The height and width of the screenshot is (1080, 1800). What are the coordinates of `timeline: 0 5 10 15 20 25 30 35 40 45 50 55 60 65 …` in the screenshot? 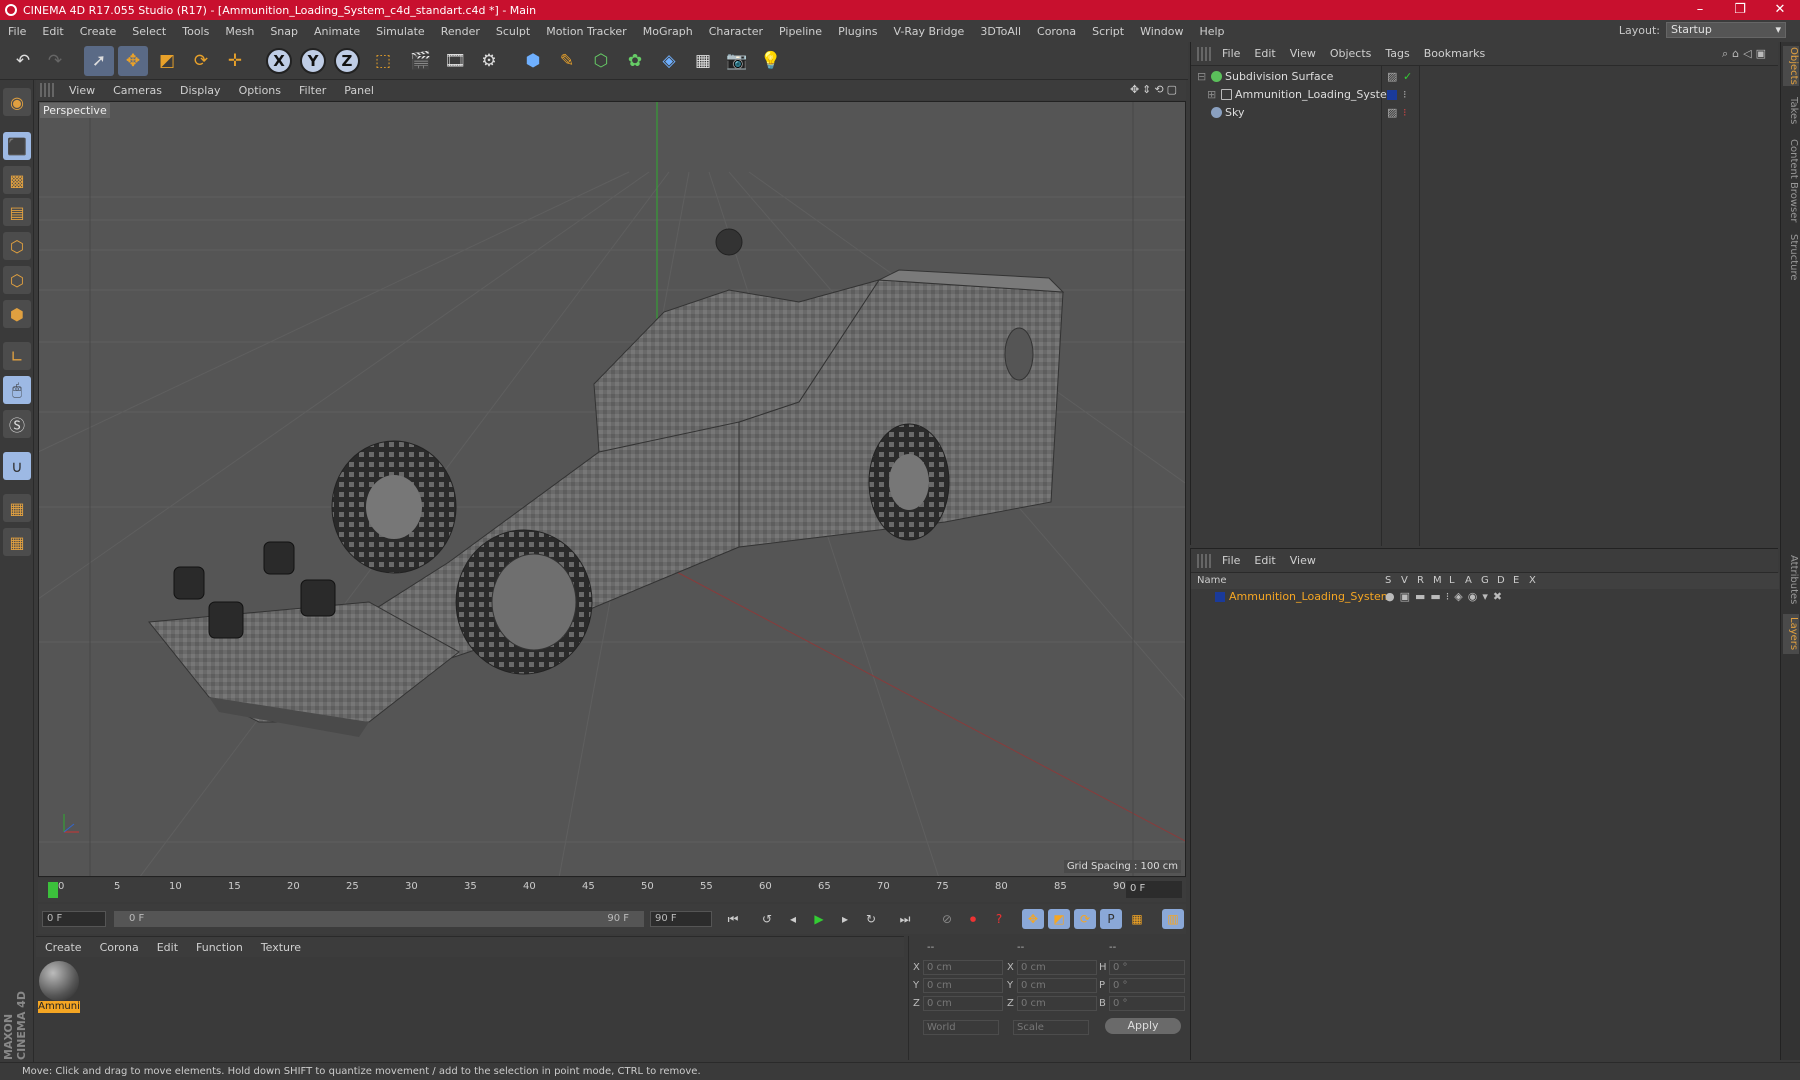 It's located at (612, 890).